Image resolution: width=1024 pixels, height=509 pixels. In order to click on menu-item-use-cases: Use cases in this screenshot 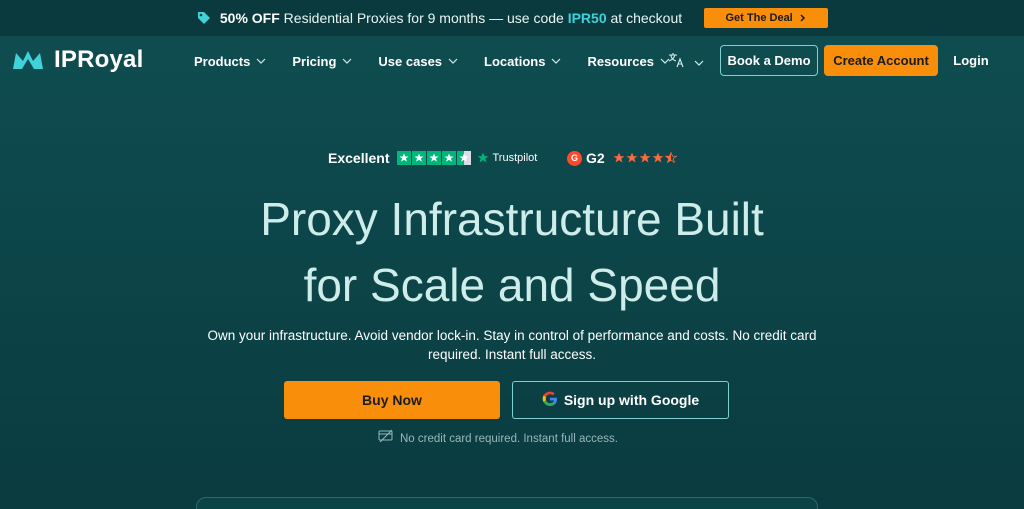, I will do `click(418, 61)`.